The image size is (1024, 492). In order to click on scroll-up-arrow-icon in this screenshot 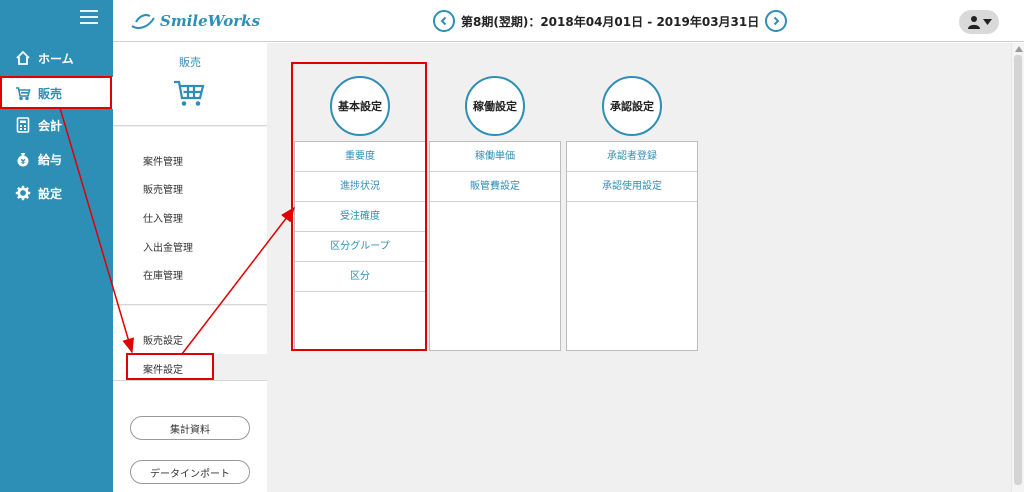, I will do `click(1019, 49)`.